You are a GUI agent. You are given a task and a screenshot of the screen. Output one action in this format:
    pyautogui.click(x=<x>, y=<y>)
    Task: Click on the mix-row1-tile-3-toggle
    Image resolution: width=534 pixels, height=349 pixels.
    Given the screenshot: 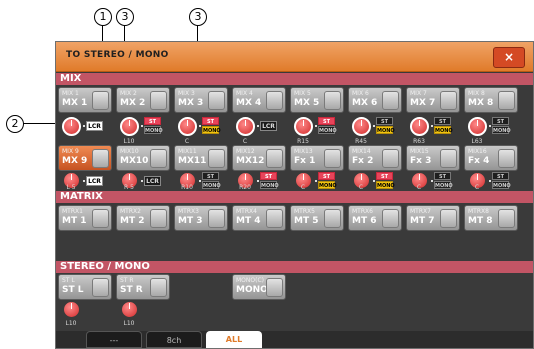 What is the action you would take?
    pyautogui.click(x=216, y=100)
    